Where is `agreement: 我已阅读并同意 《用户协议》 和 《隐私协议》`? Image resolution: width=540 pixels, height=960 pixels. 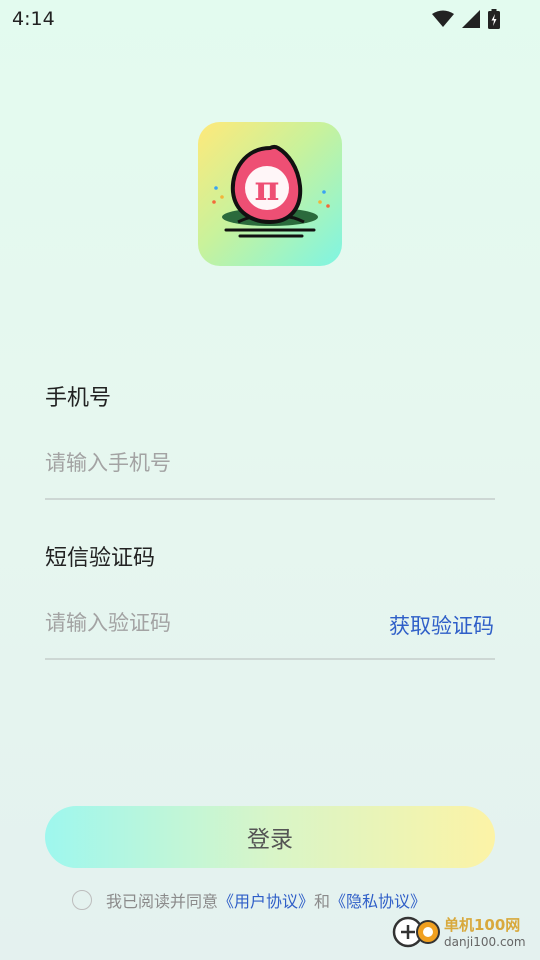 agreement: 我已阅读并同意 《用户协议》 和 《隐私协议》 is located at coordinates (249, 900).